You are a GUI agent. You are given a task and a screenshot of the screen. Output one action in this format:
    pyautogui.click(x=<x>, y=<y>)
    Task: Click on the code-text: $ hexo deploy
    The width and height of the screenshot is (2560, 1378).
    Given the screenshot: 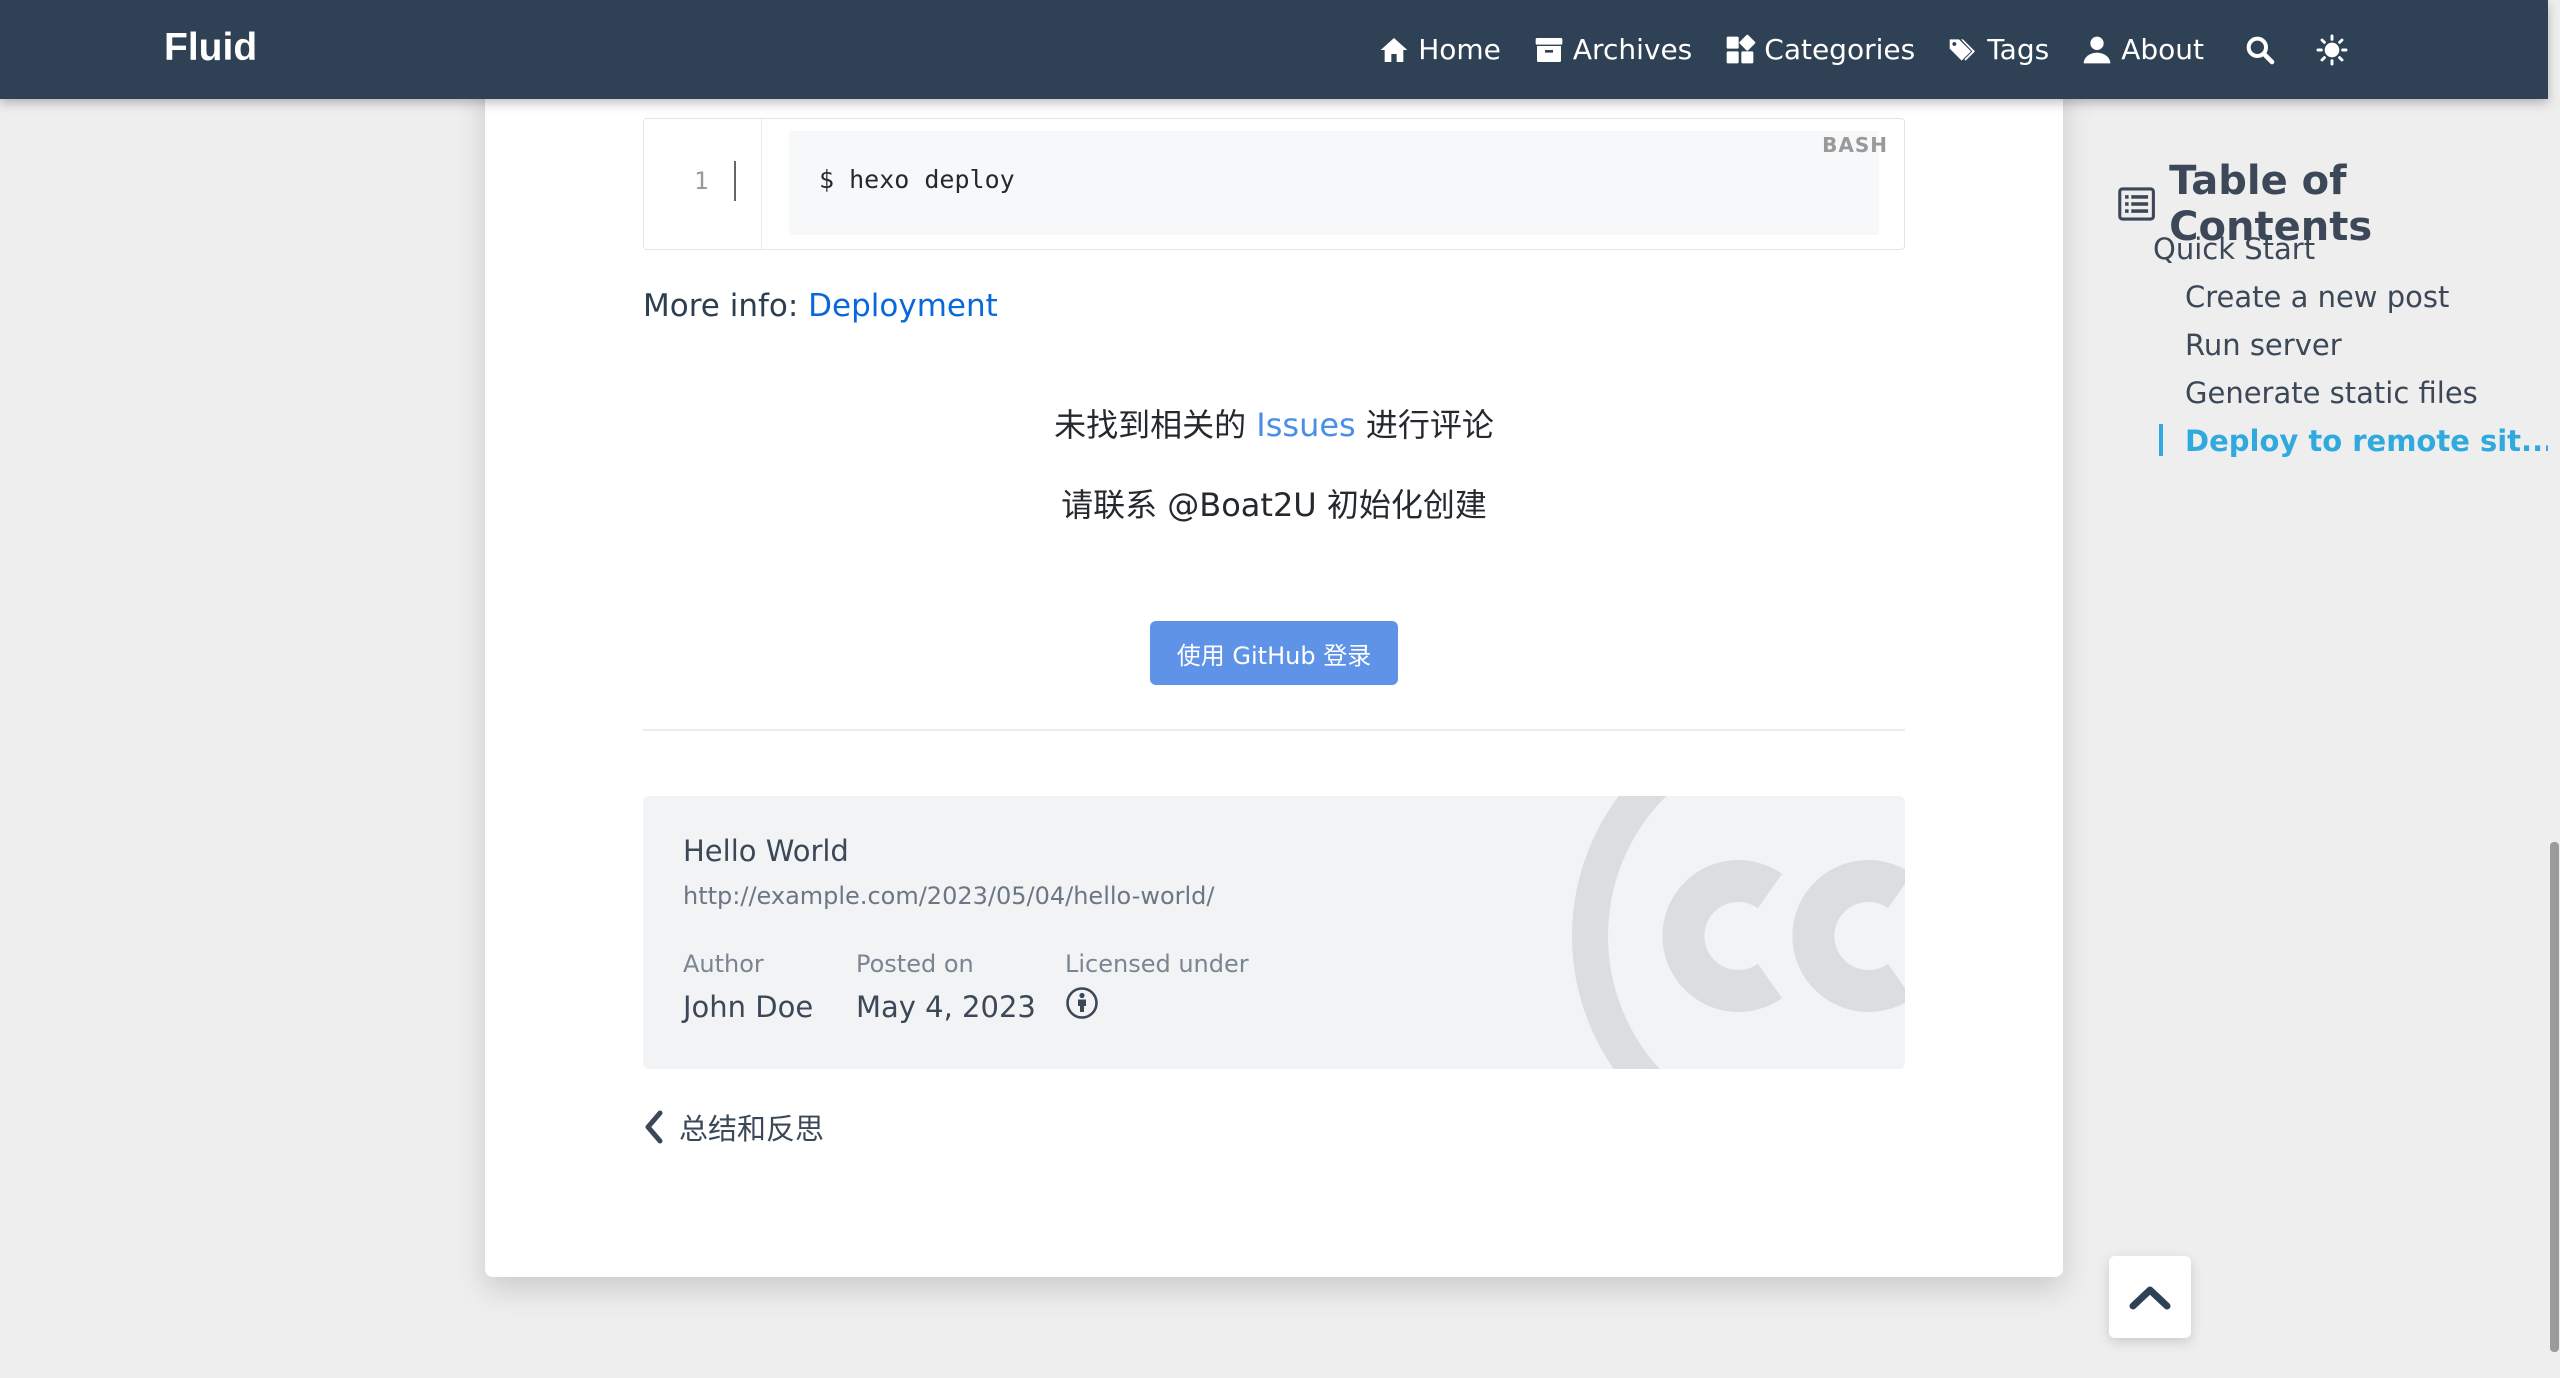 What is the action you would take?
    pyautogui.click(x=917, y=179)
    